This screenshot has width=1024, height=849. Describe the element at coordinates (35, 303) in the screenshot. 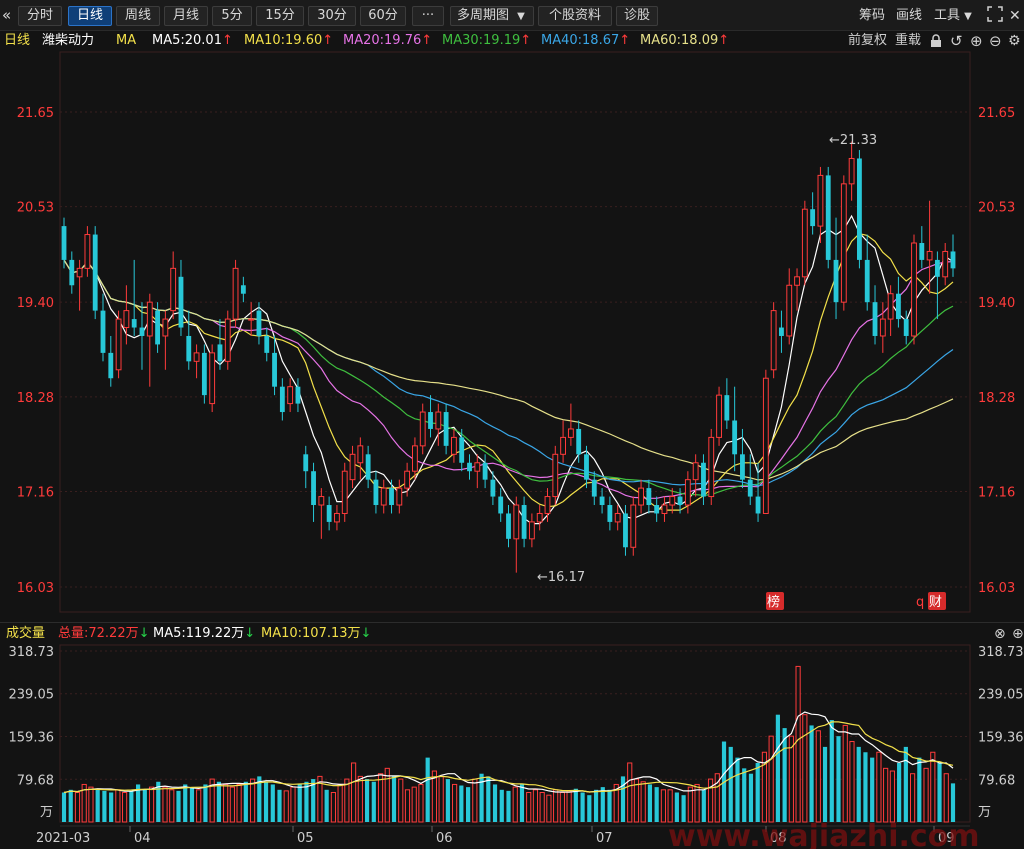

I see `price-tick-left: 19.40` at that location.